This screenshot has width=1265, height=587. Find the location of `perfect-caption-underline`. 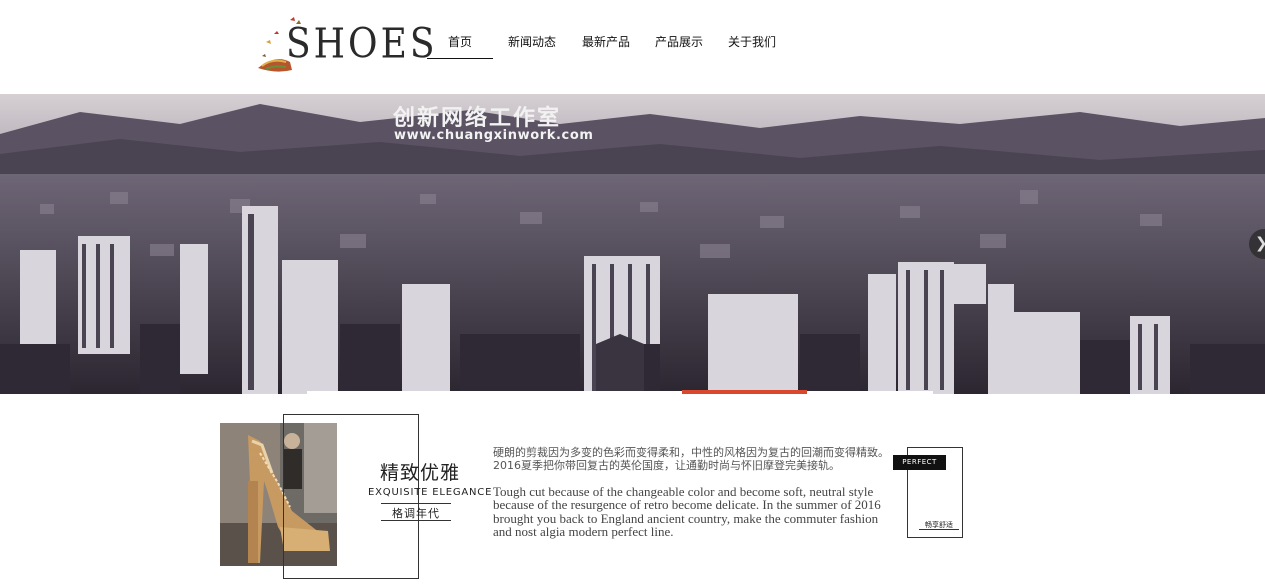

perfect-caption-underline is located at coordinates (939, 529).